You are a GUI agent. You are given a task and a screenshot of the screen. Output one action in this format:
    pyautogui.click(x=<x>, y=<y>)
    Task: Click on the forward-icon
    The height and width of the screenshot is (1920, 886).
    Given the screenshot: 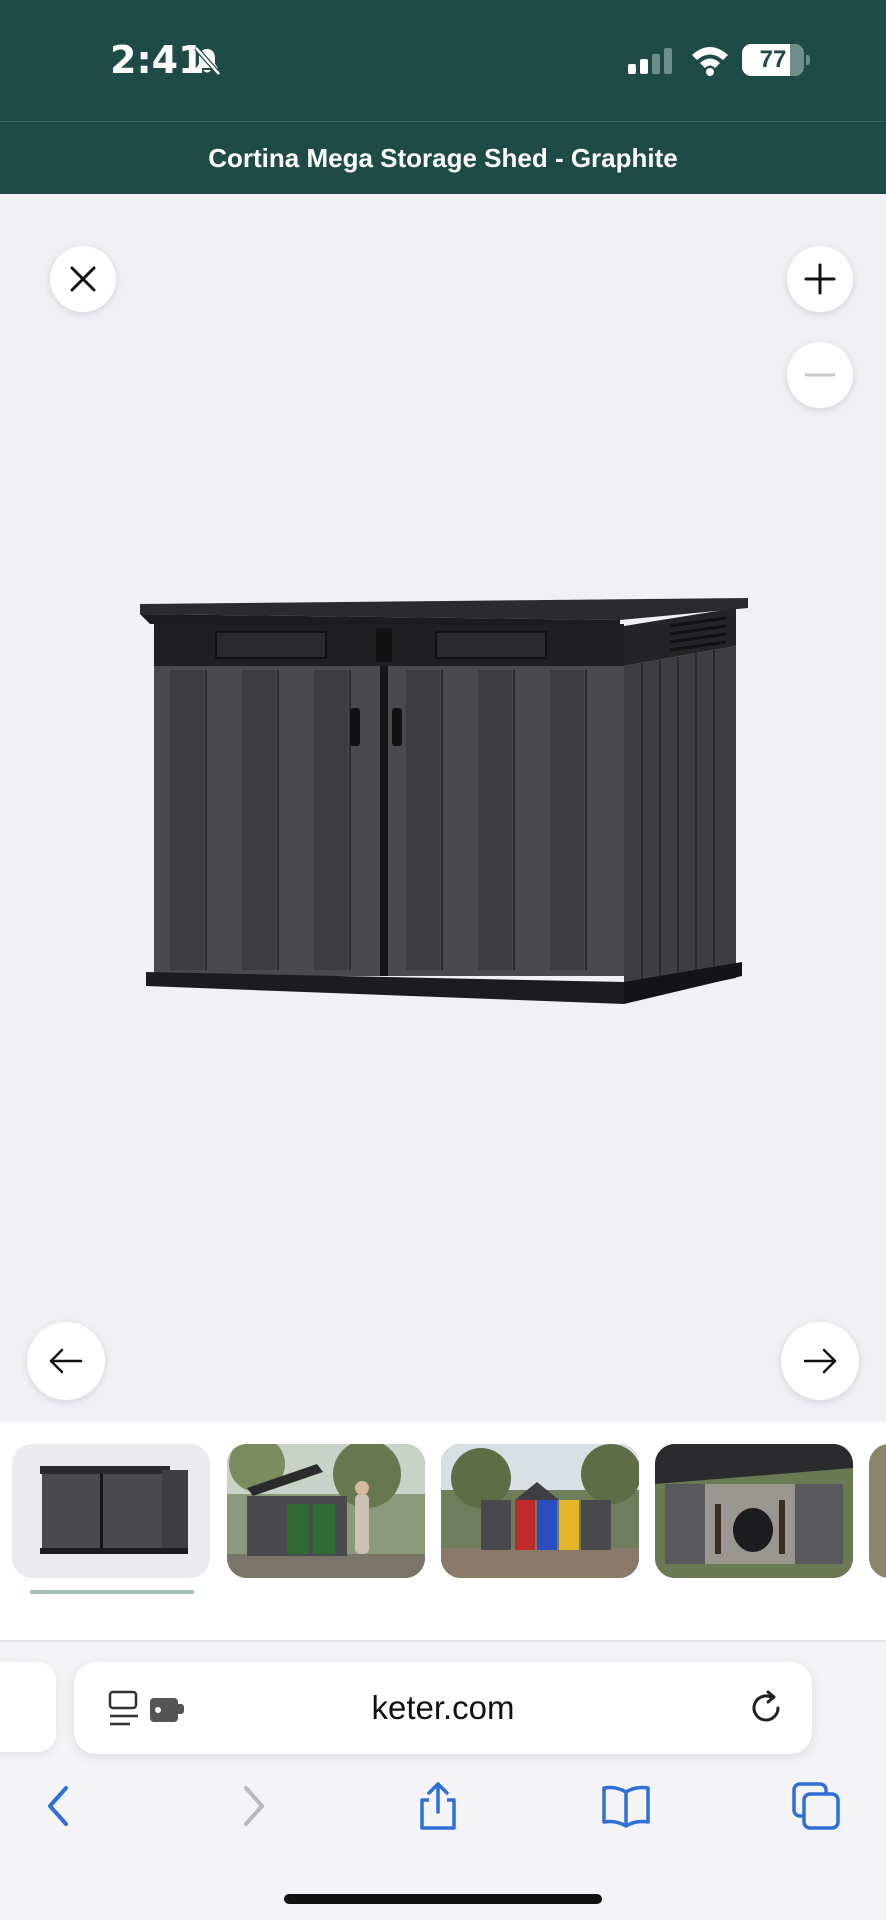 What is the action you would take?
    pyautogui.click(x=252, y=1806)
    